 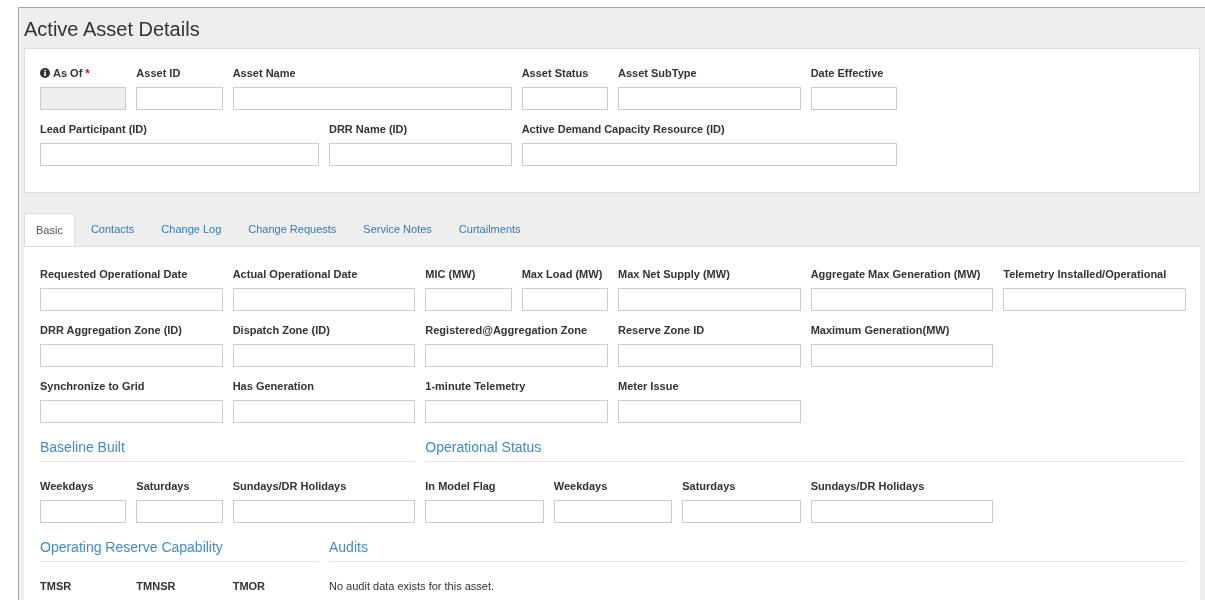 I want to click on field-label: Lead Participant (ID), so click(x=93, y=129).